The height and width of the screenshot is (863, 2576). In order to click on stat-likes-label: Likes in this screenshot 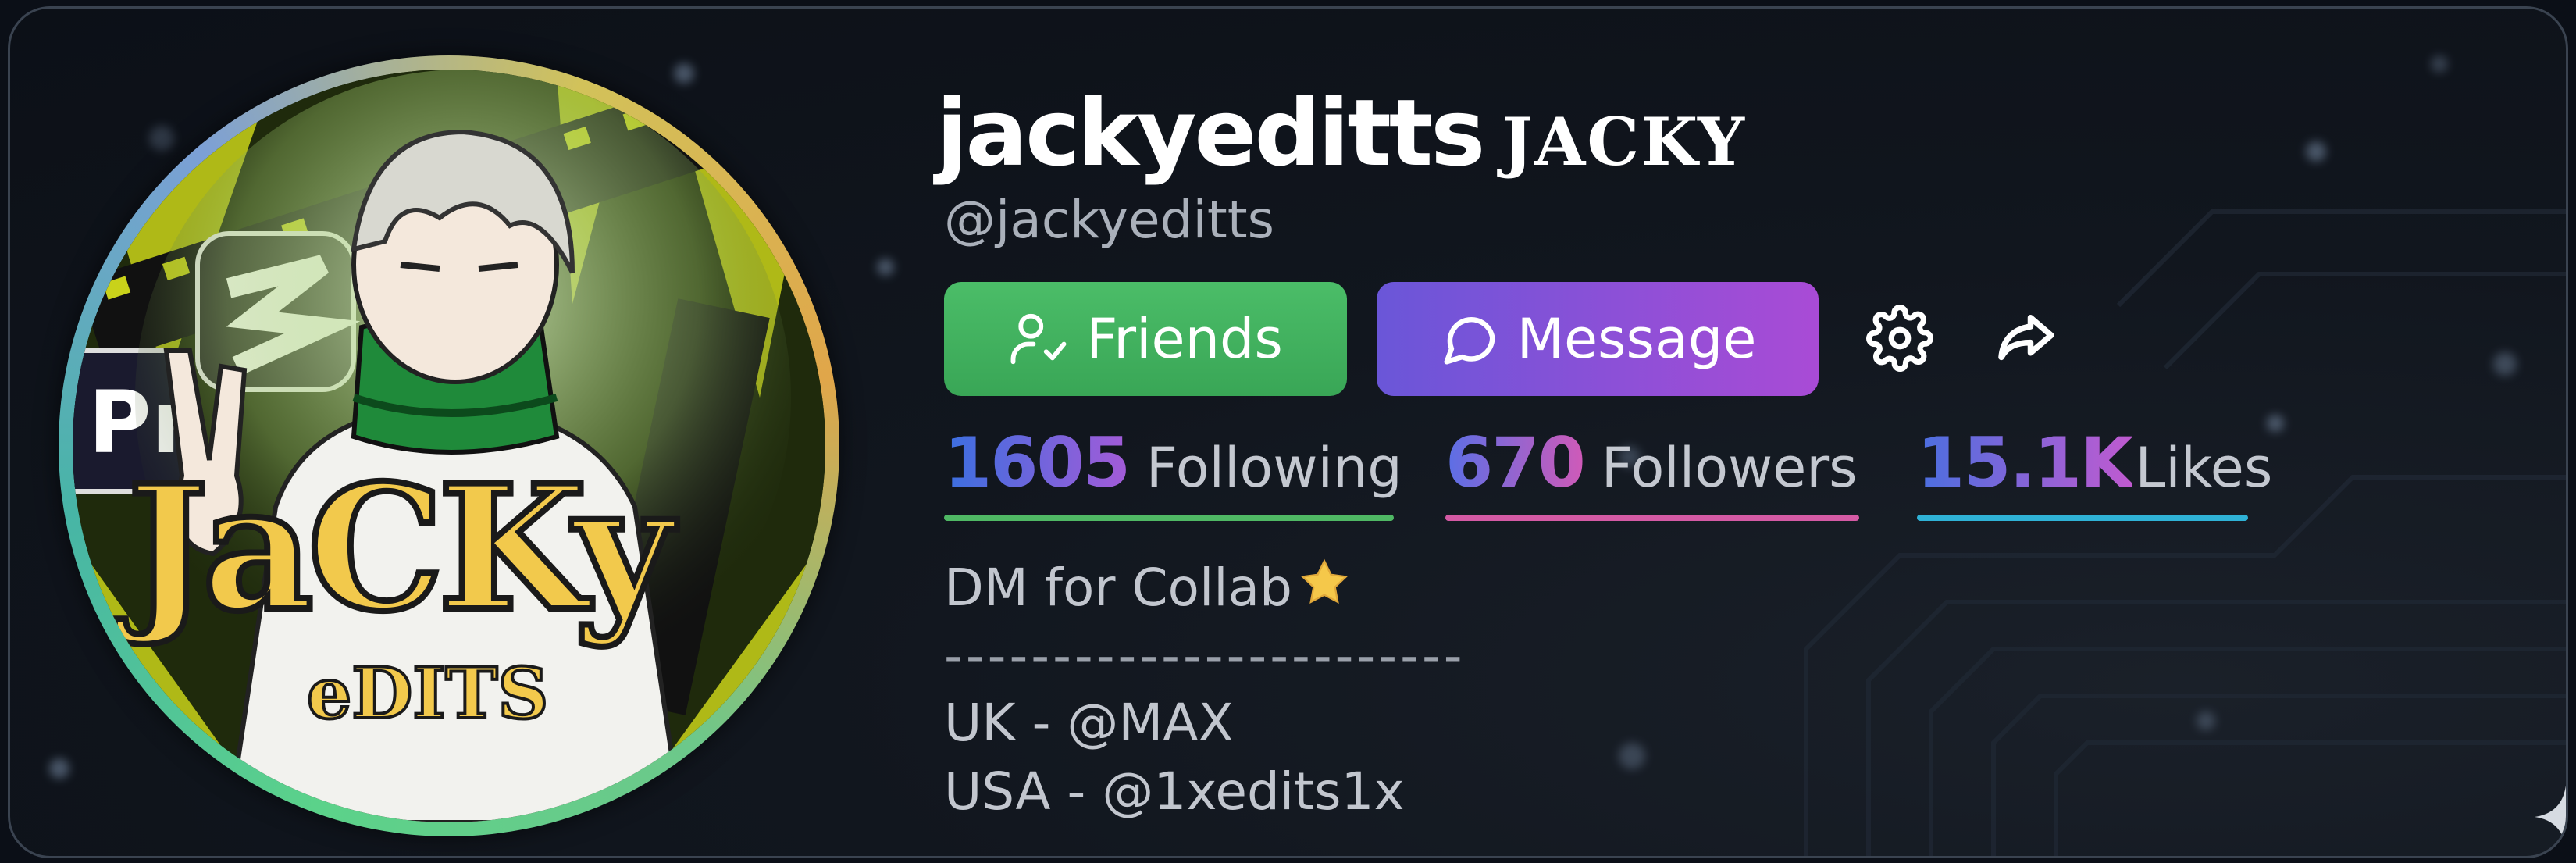, I will do `click(2204, 468)`.